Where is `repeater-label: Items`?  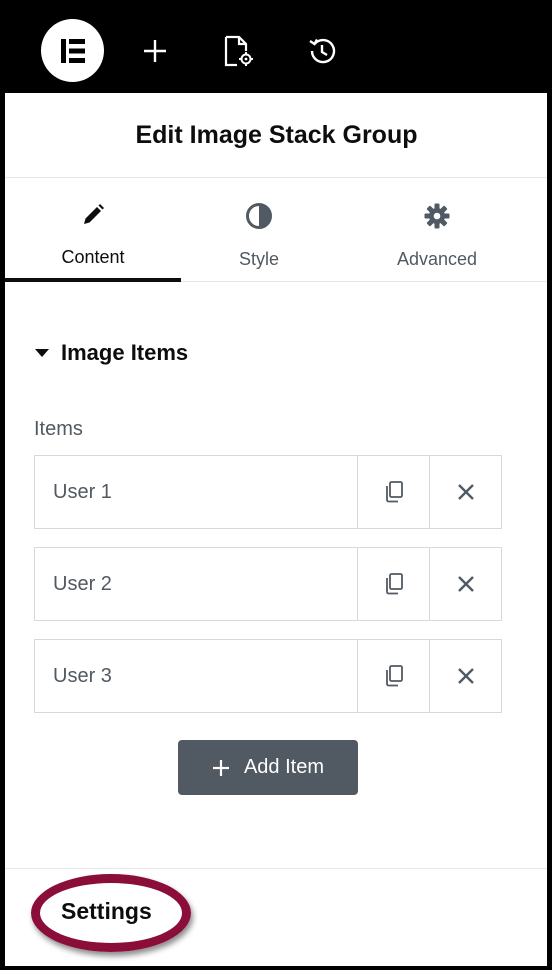
repeater-label: Items is located at coordinates (58, 429).